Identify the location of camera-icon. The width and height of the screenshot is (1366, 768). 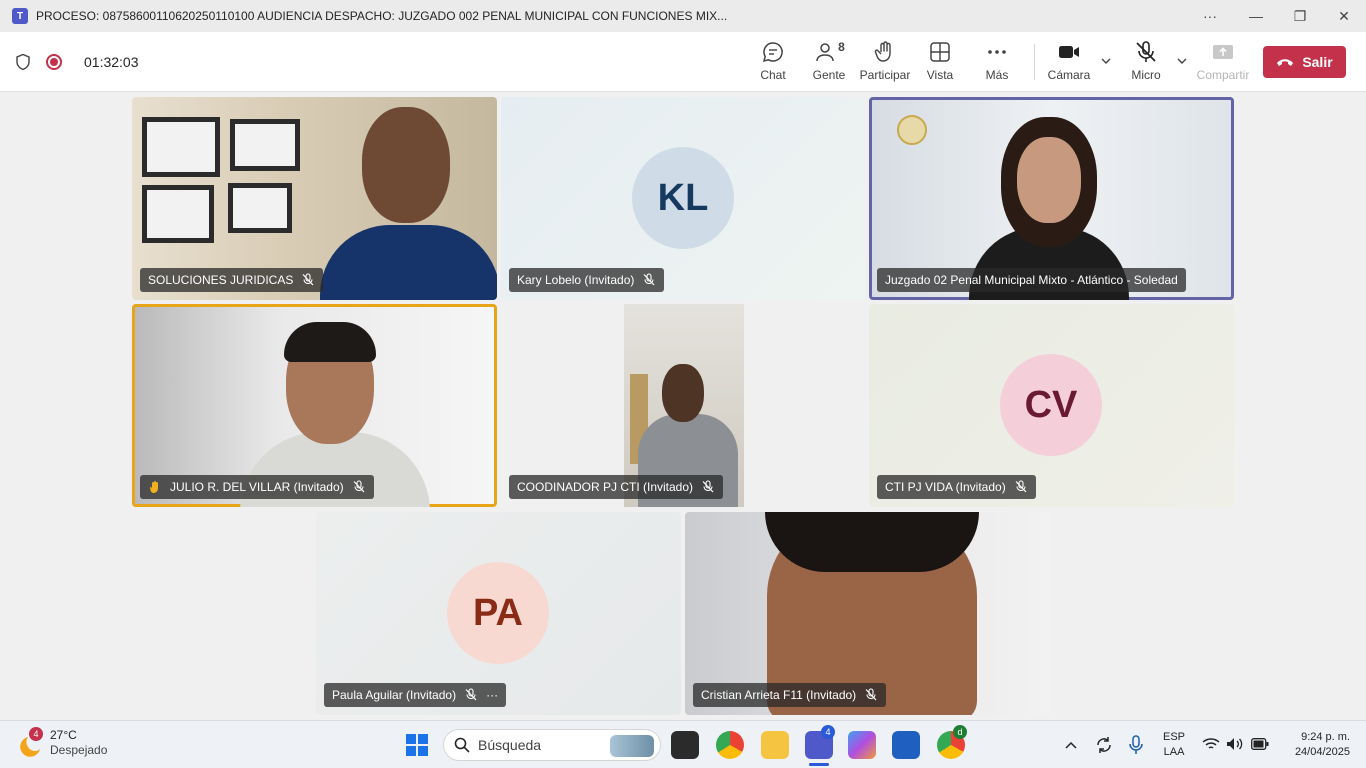
(1069, 52).